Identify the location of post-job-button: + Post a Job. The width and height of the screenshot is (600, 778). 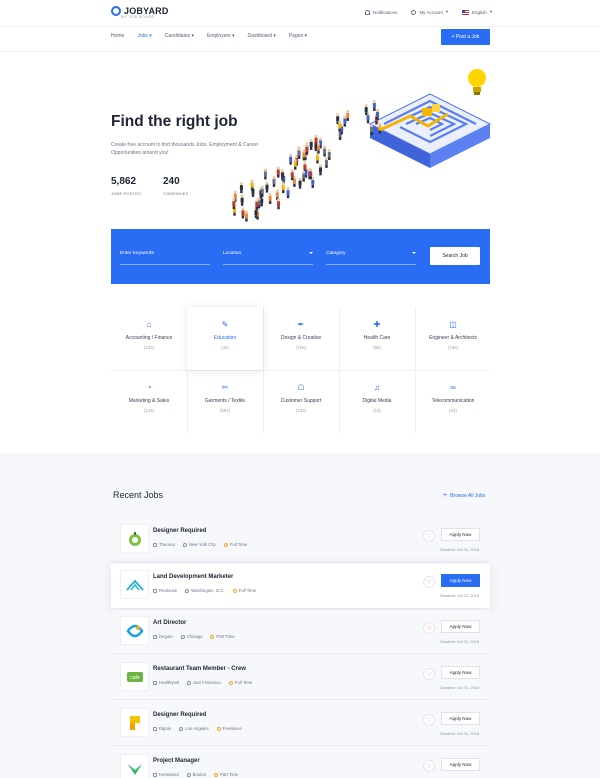
(465, 37).